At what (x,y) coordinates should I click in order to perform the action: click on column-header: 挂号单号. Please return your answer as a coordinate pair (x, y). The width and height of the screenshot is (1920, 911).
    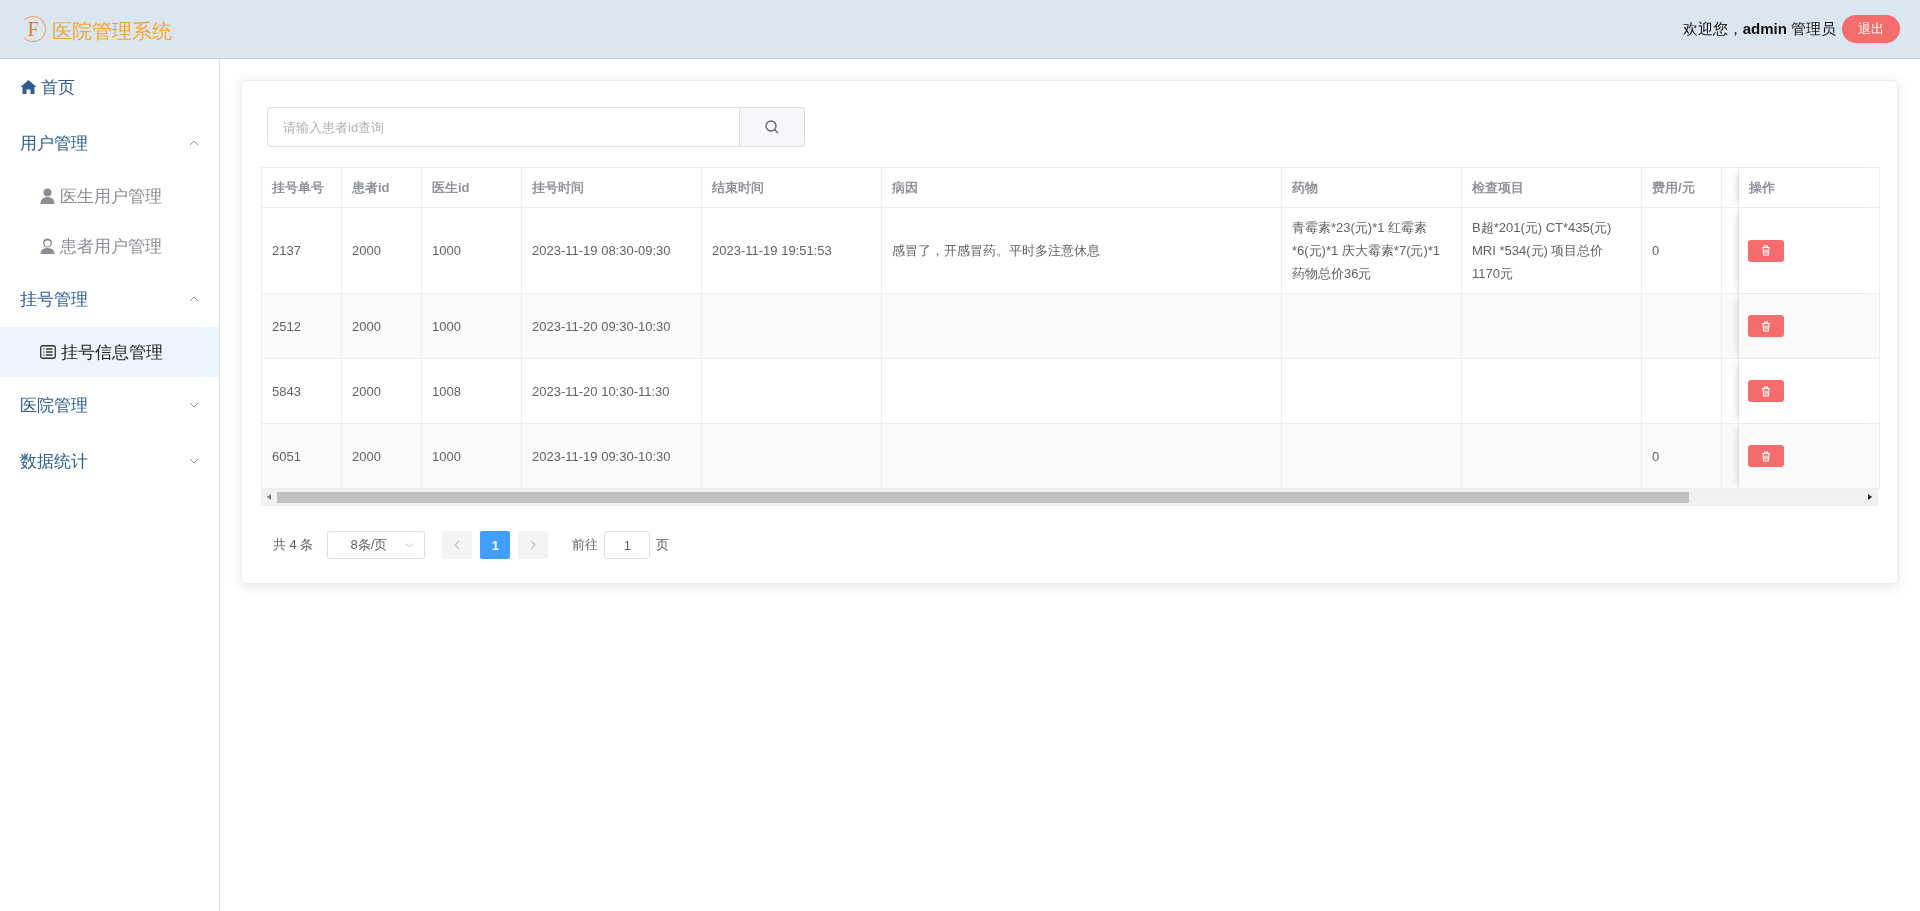
    Looking at the image, I should click on (302, 188).